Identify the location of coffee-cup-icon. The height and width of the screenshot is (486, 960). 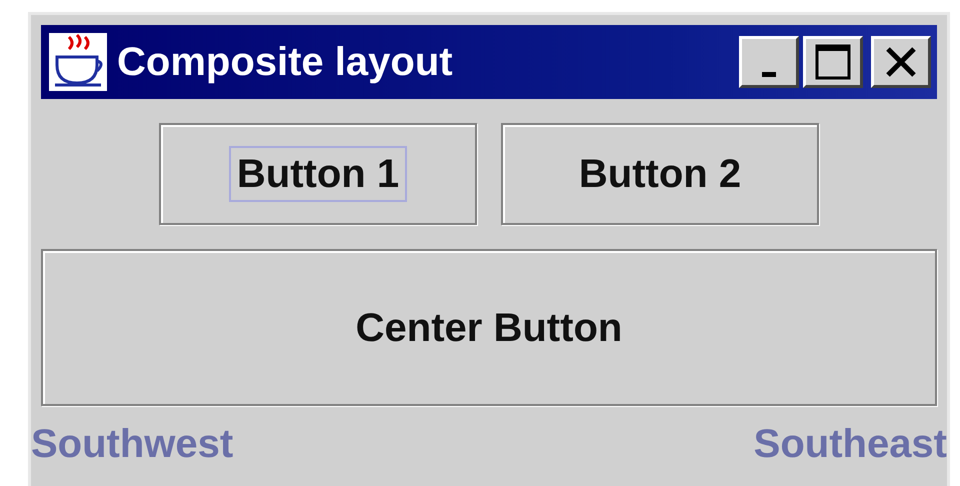
(78, 62).